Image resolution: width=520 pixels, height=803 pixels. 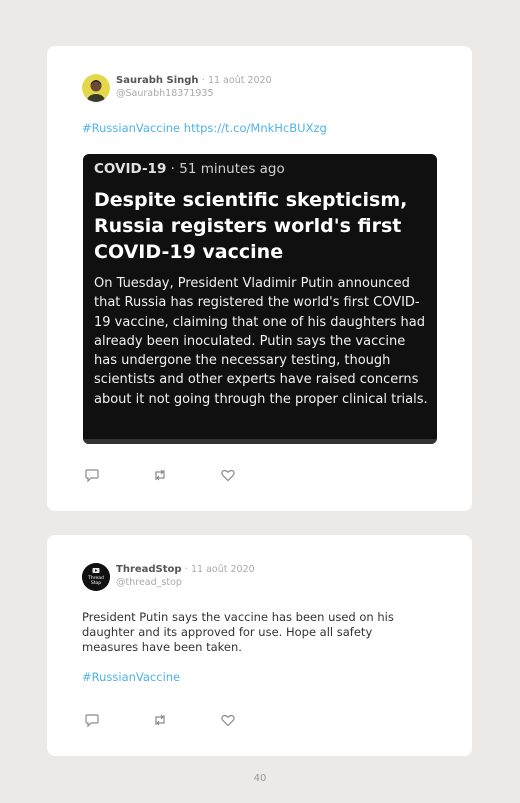 What do you see at coordinates (157, 80) in the screenshot?
I see `author-name: Saurabh Singh` at bounding box center [157, 80].